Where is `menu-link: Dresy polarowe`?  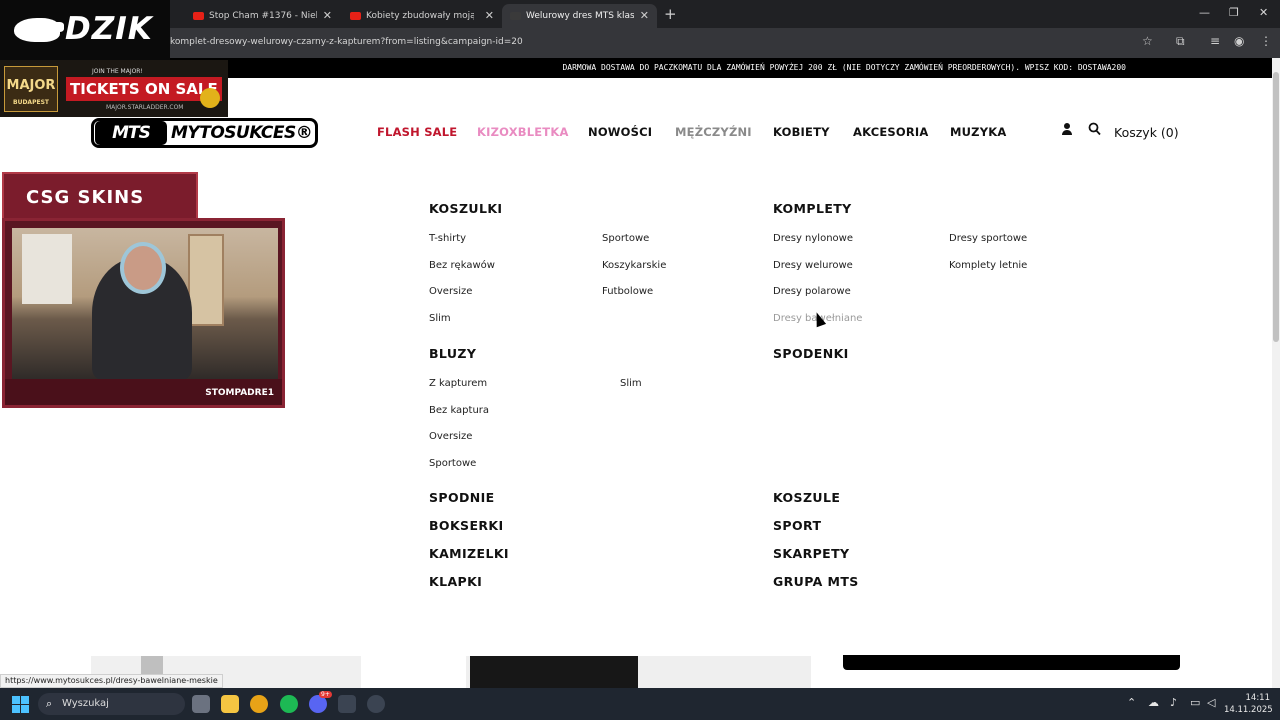
menu-link: Dresy polarowe is located at coordinates (812, 291).